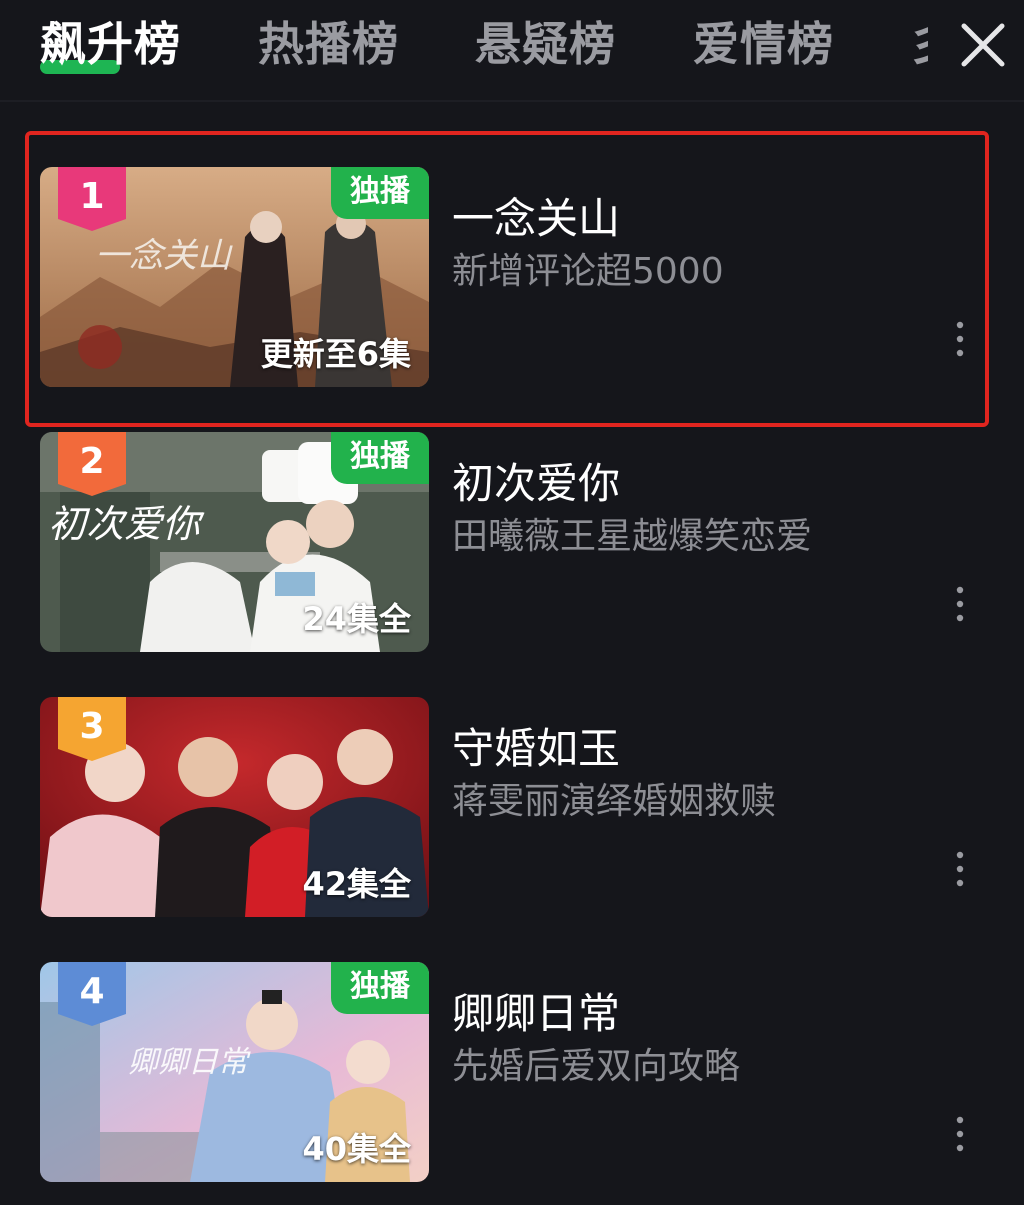 Image resolution: width=1024 pixels, height=1205 pixels. I want to click on poster-thumbnail: 3 42集全, so click(234, 807).